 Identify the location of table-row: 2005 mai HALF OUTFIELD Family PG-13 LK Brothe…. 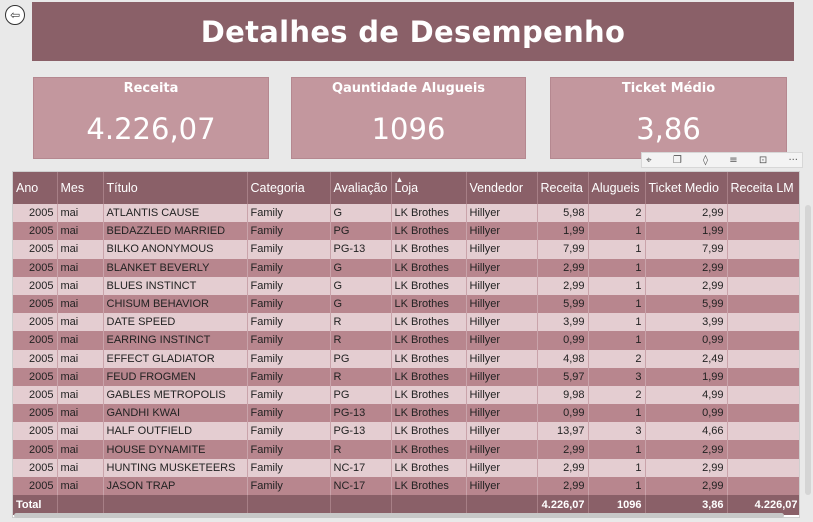
(406, 431).